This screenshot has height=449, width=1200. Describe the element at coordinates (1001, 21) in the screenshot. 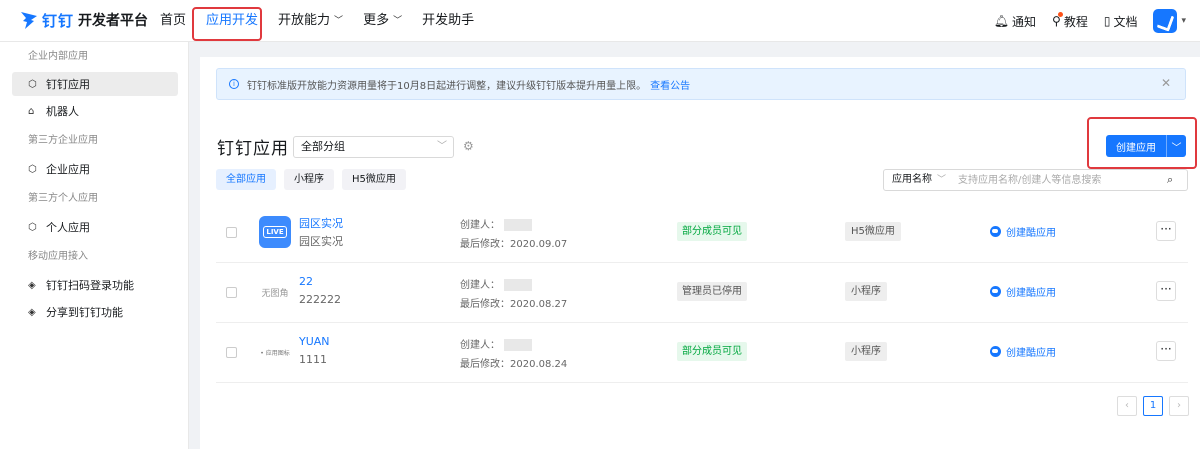

I see `bell-icon: 🔔︎` at that location.